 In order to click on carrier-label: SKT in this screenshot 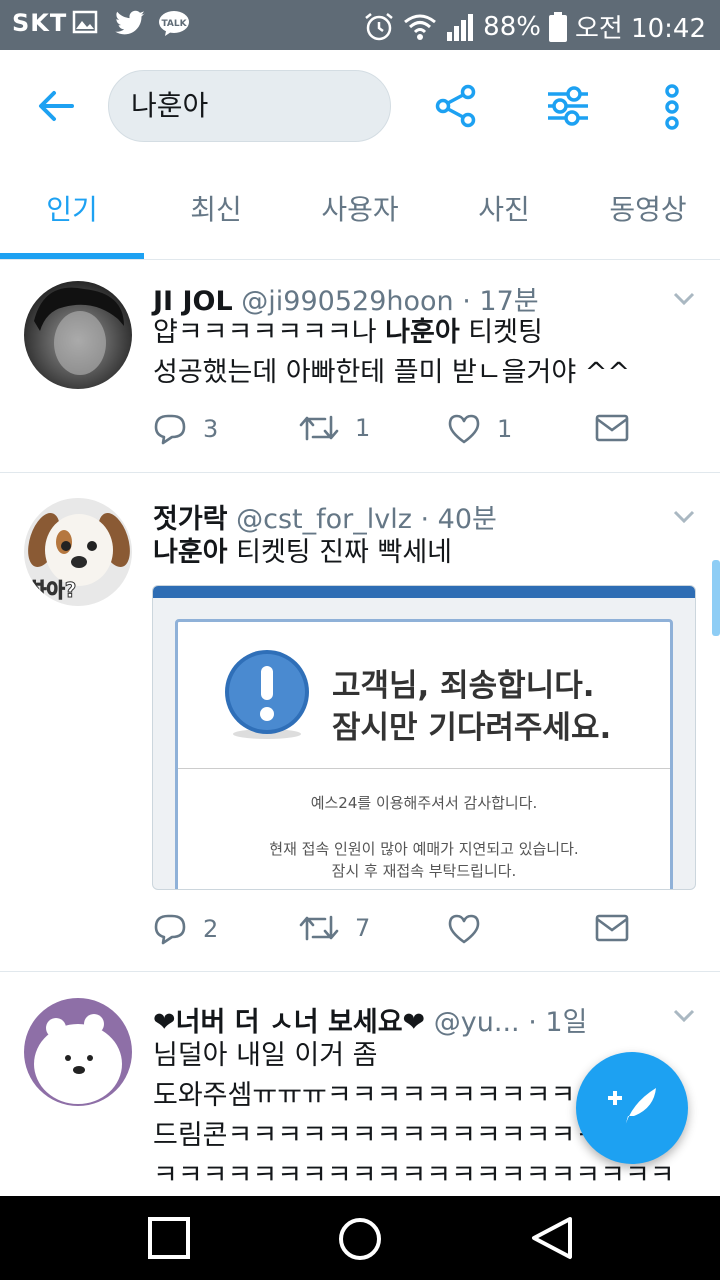, I will do `click(40, 23)`.